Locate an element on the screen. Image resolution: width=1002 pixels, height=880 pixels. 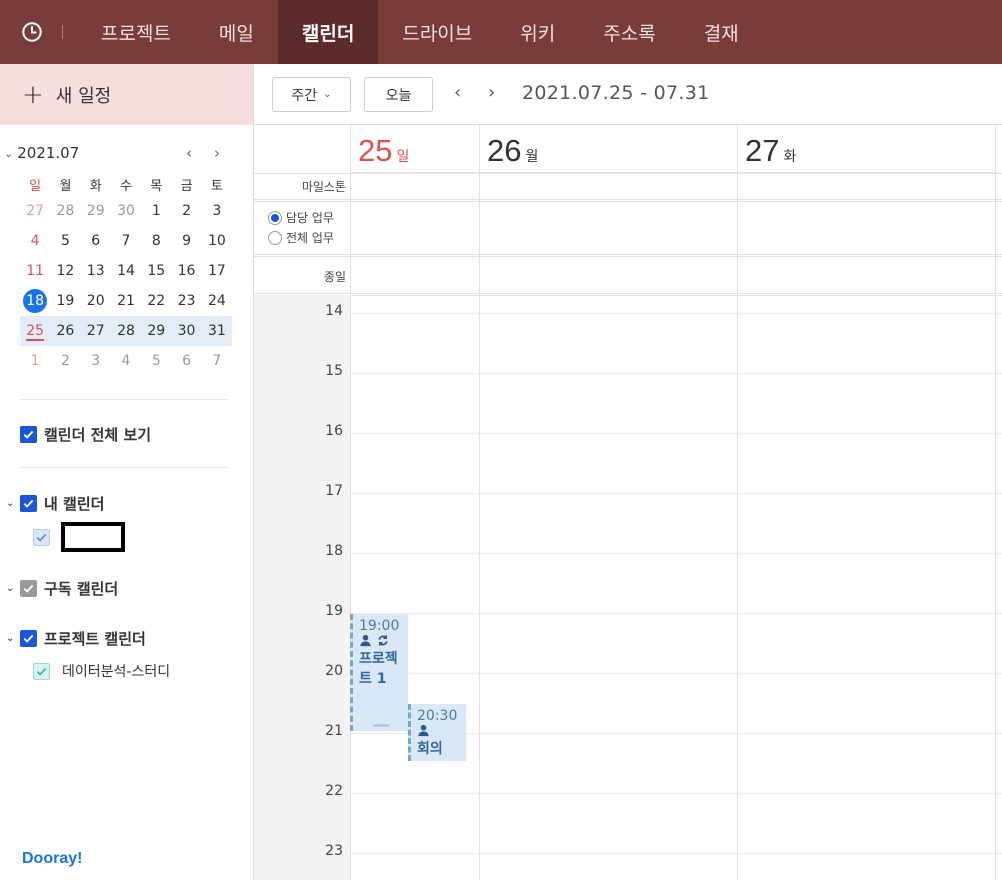
hour-label: 18 is located at coordinates (334, 551).